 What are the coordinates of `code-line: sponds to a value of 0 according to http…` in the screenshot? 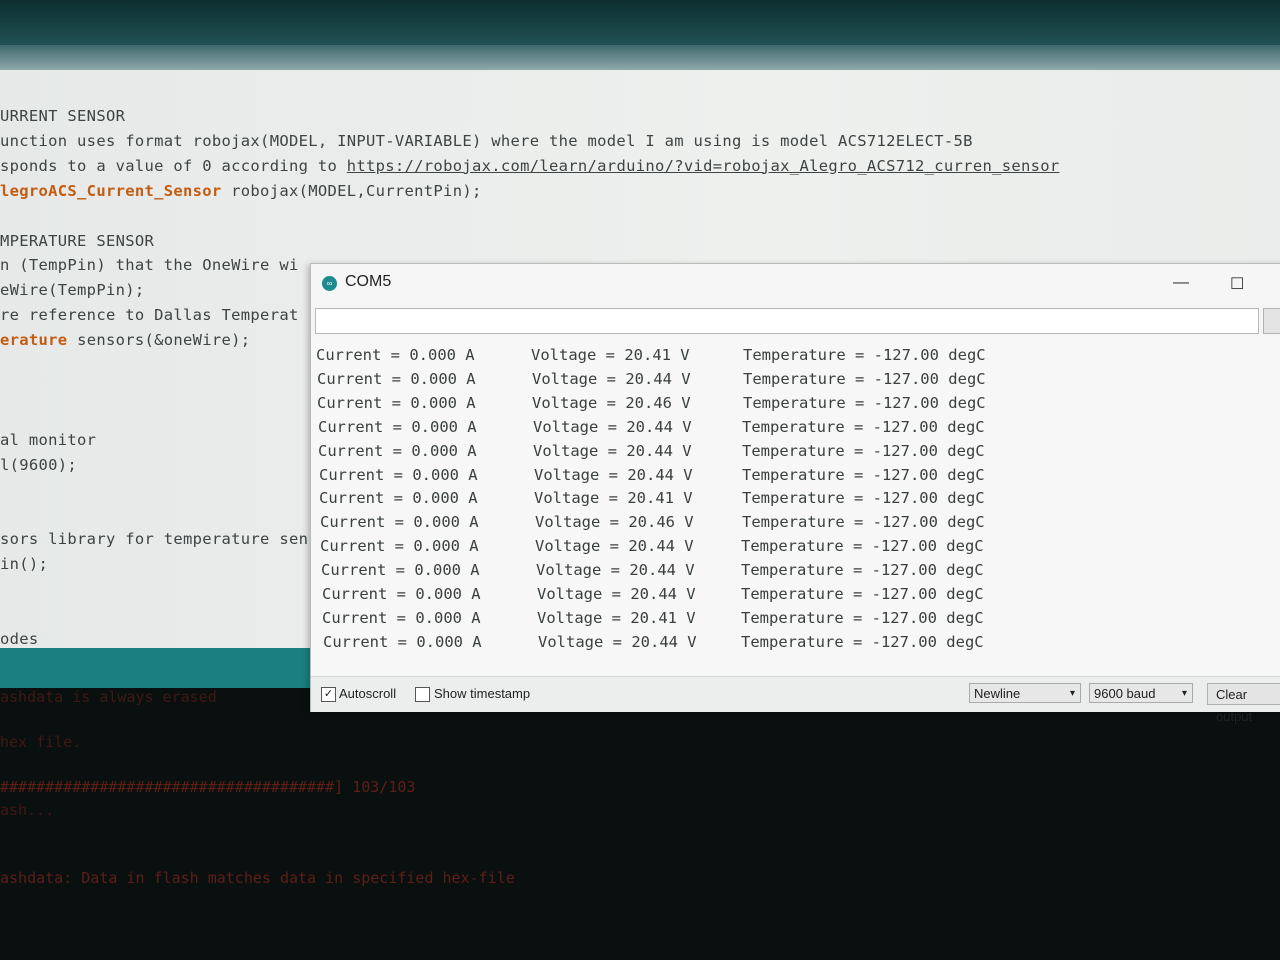 It's located at (530, 166).